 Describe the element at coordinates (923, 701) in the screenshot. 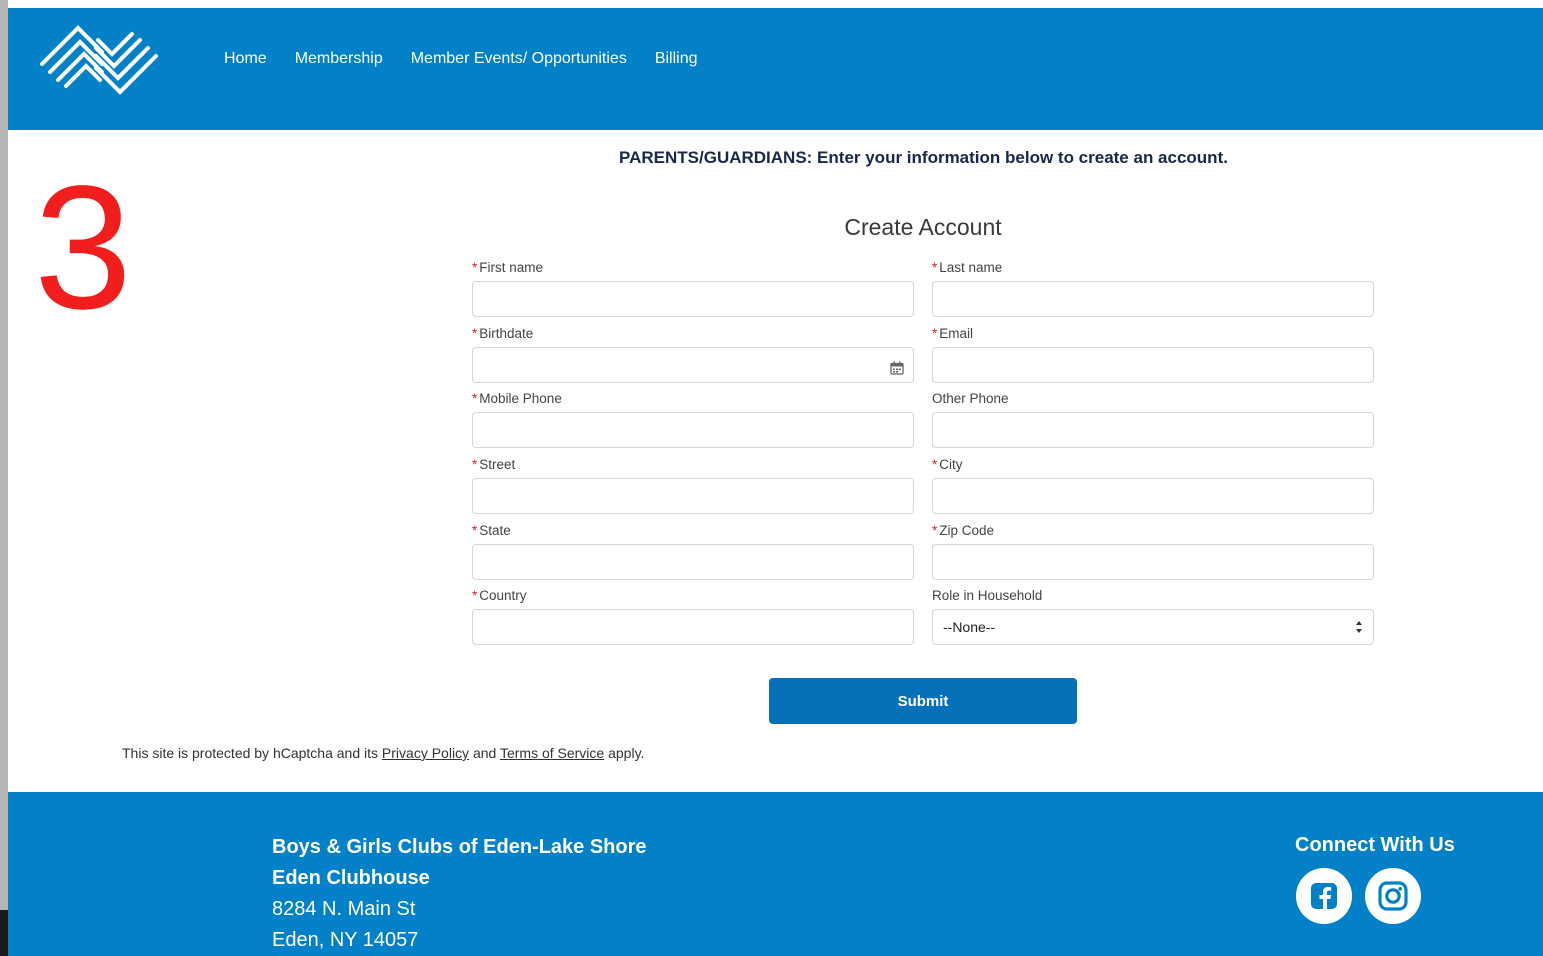

I see `submit-button: Submit` at that location.